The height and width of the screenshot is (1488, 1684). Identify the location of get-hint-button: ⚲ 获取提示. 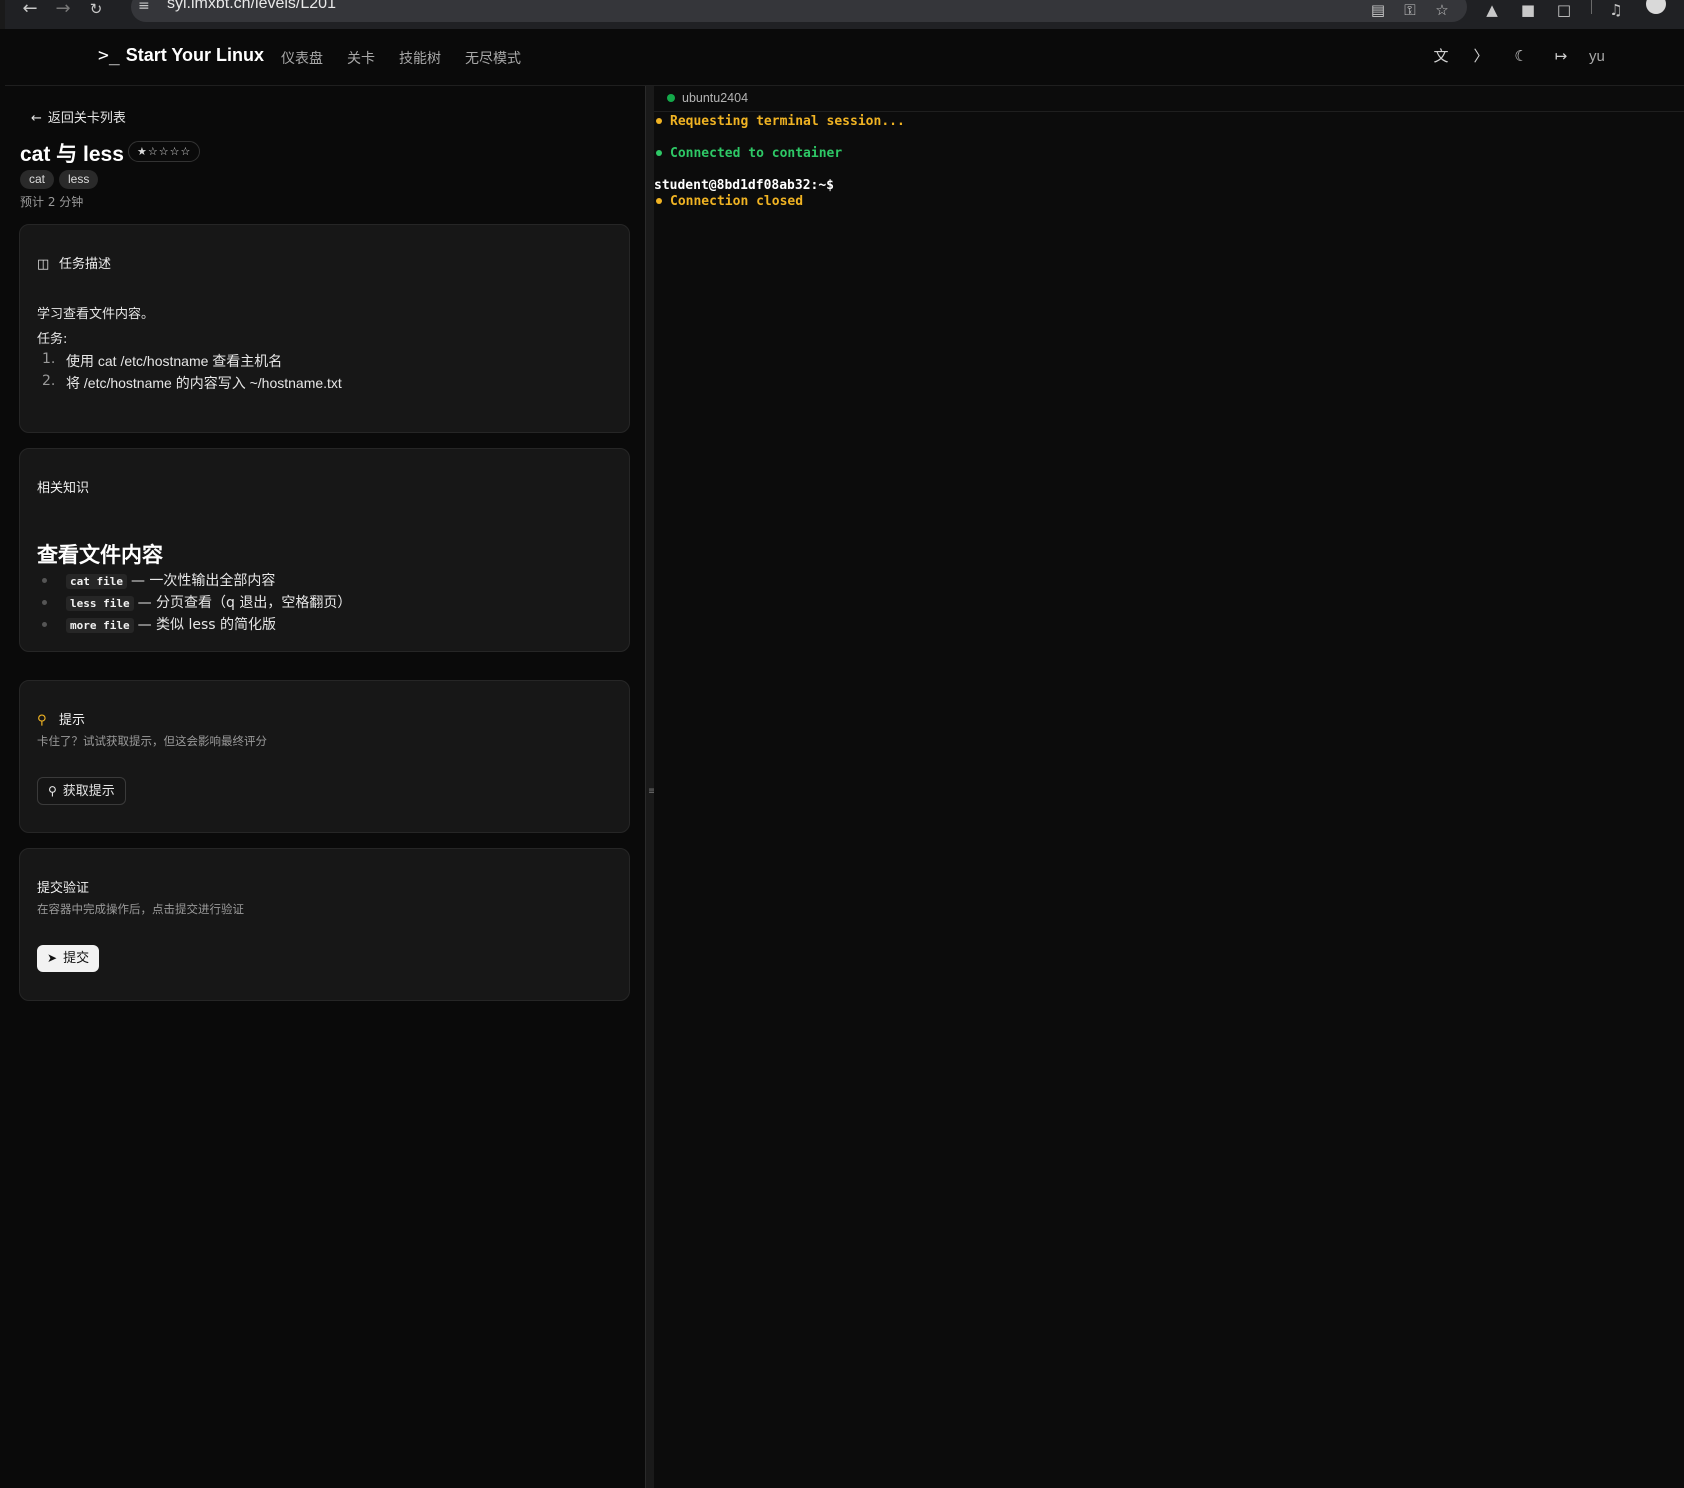
(81, 791).